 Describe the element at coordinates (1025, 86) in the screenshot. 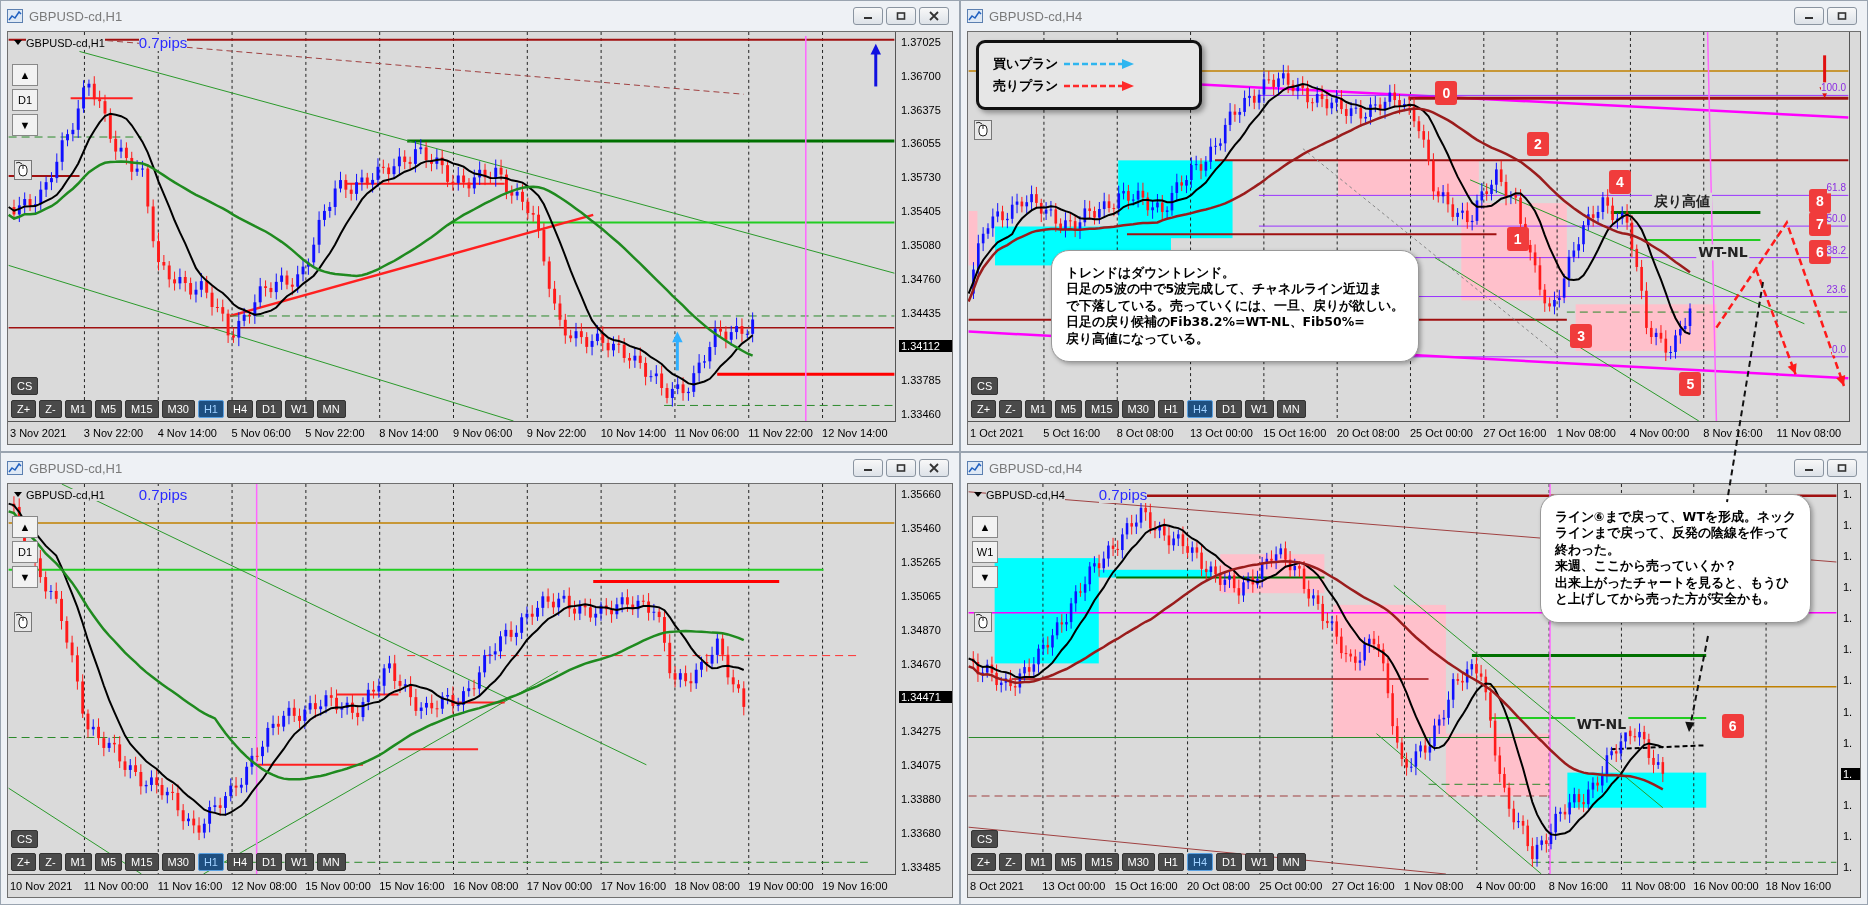

I see `legend-label: 売りプラン` at that location.